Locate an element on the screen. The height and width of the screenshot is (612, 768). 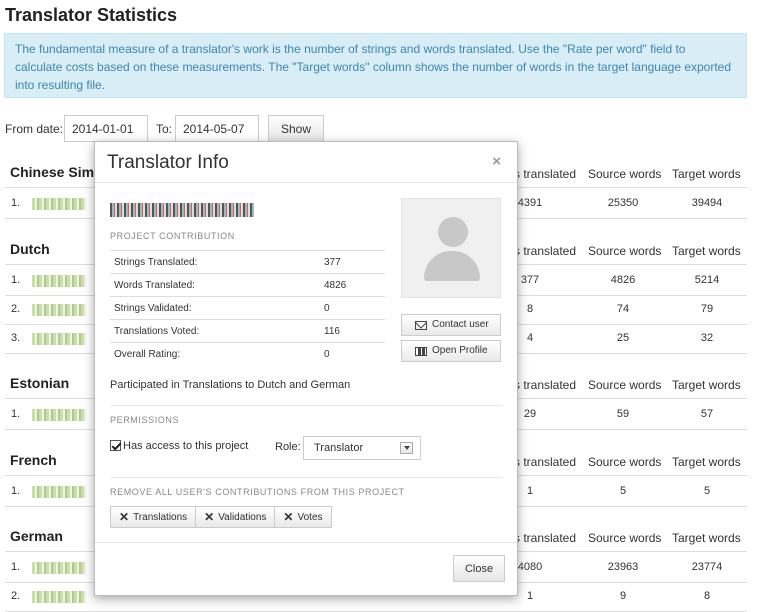
access-checkbox: Has access to this project is located at coordinates (179, 446).